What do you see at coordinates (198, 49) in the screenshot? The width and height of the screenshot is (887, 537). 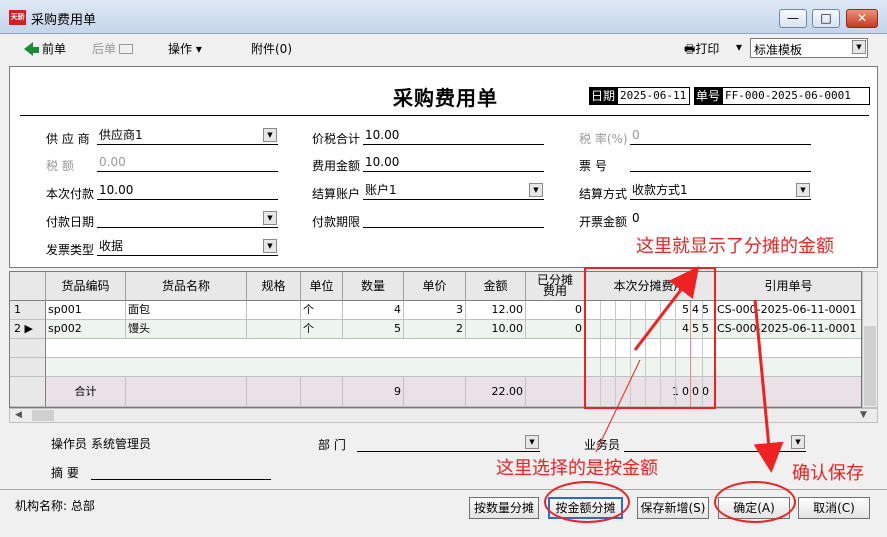 I see `caret-down-icon: ▾` at bounding box center [198, 49].